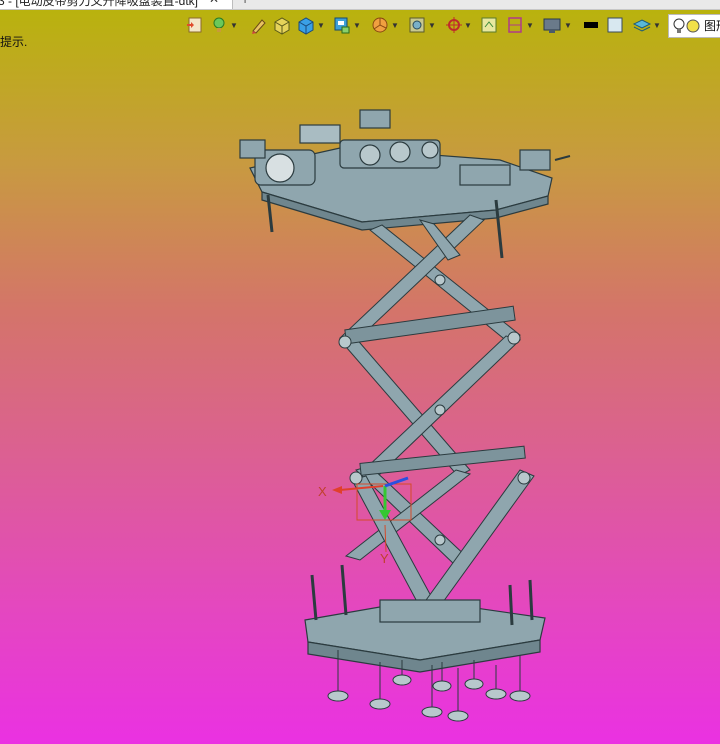 The image size is (720, 744). Describe the element at coordinates (384, 558) in the screenshot. I see `y-axis-label: Y` at that location.